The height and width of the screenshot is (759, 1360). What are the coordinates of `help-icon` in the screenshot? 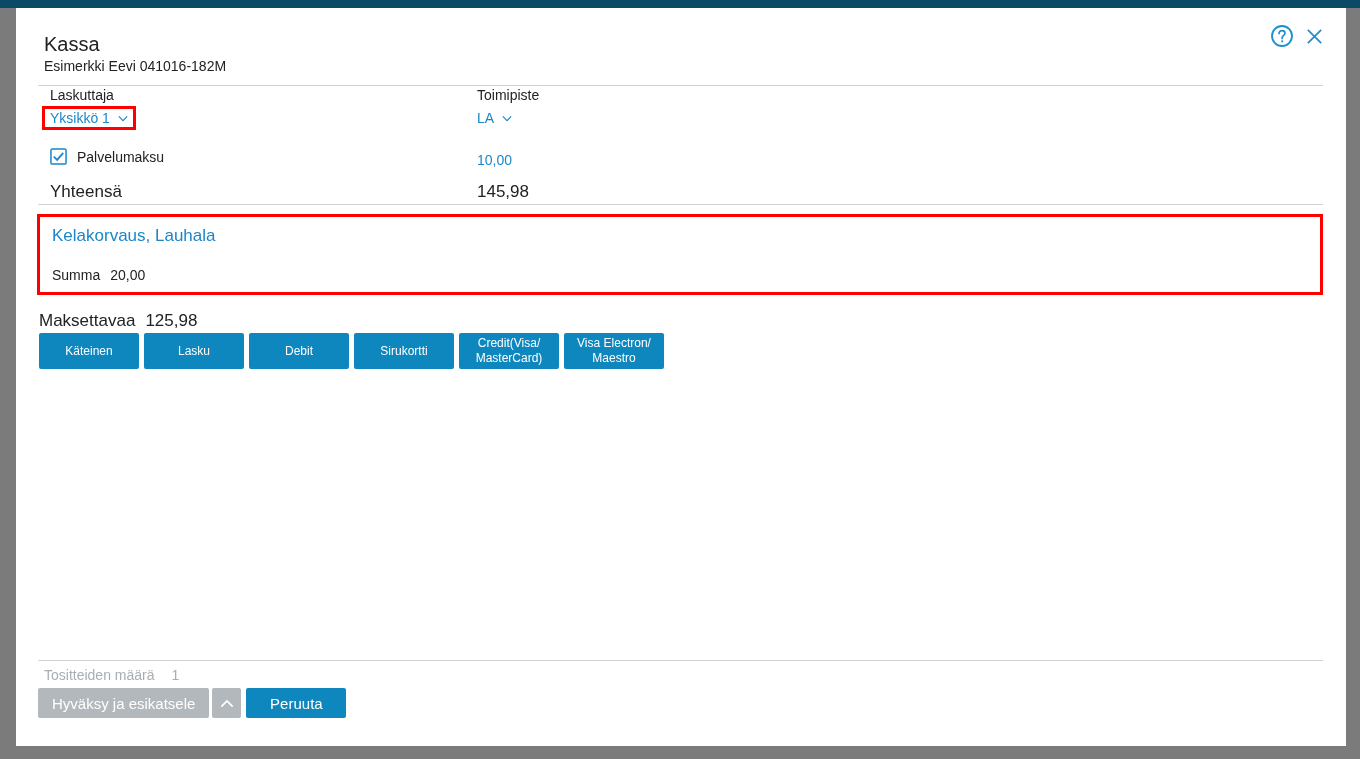 It's located at (1282, 36).